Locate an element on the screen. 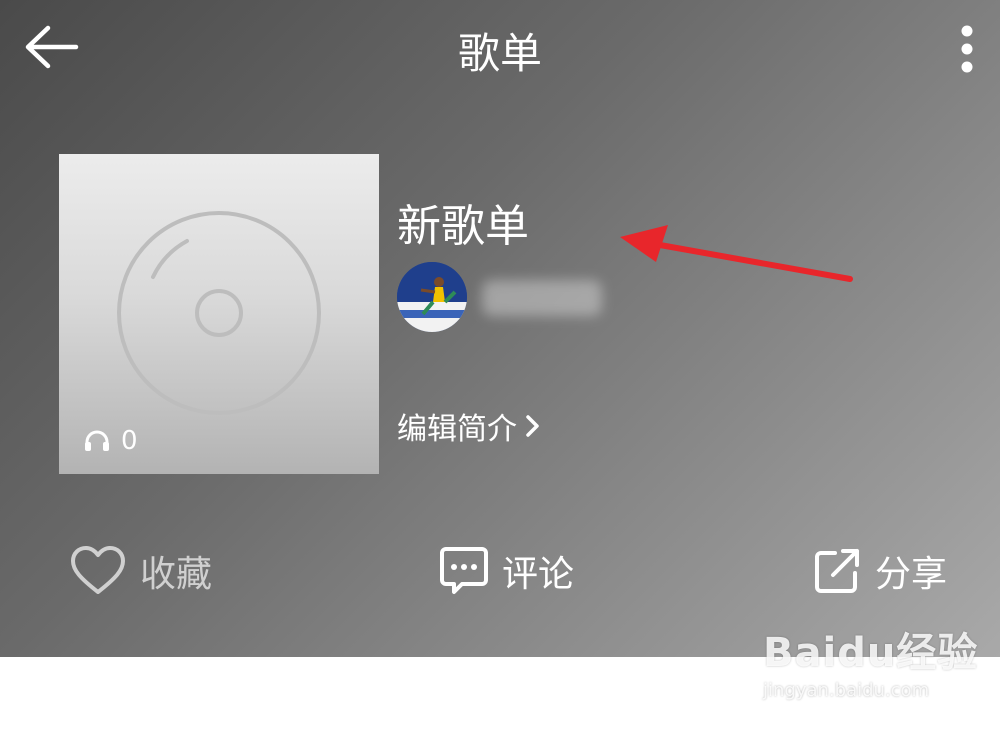 This screenshot has height=729, width=1000. comment-button: 评论 is located at coordinates (507, 571).